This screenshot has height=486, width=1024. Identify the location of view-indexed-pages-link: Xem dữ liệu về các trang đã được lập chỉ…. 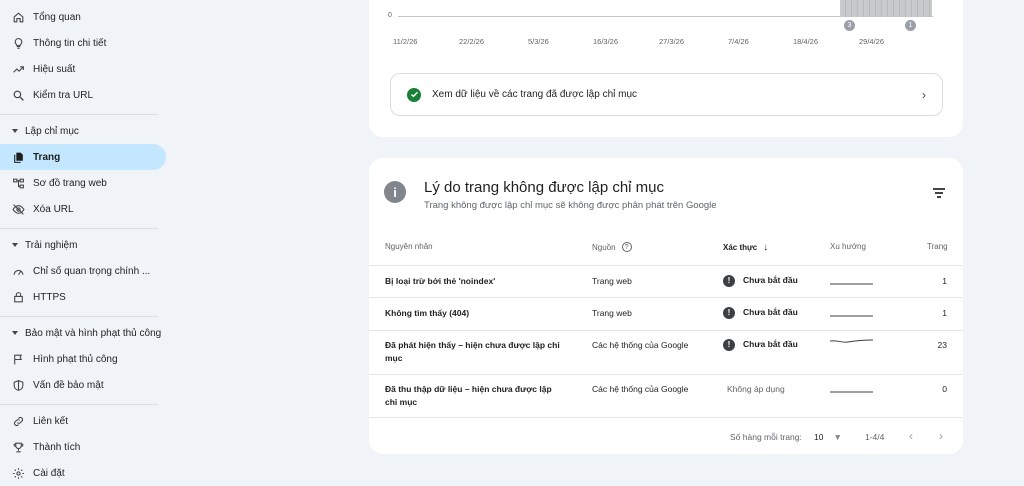
(666, 94).